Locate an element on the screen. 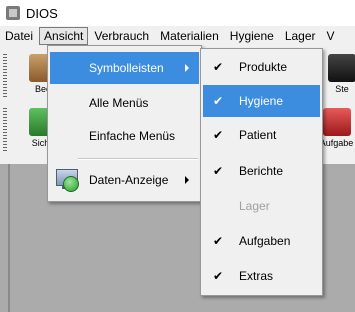  toolbar-button-label: Ste is located at coordinates (342, 89).